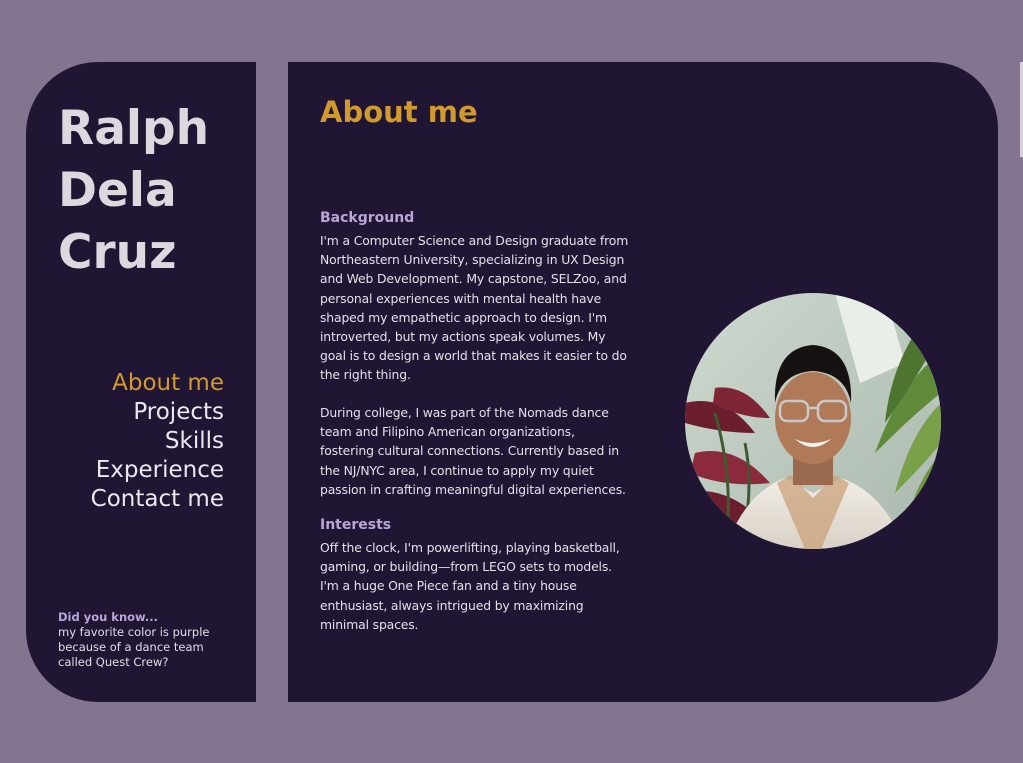  What do you see at coordinates (399, 112) in the screenshot?
I see `page-title: About me` at bounding box center [399, 112].